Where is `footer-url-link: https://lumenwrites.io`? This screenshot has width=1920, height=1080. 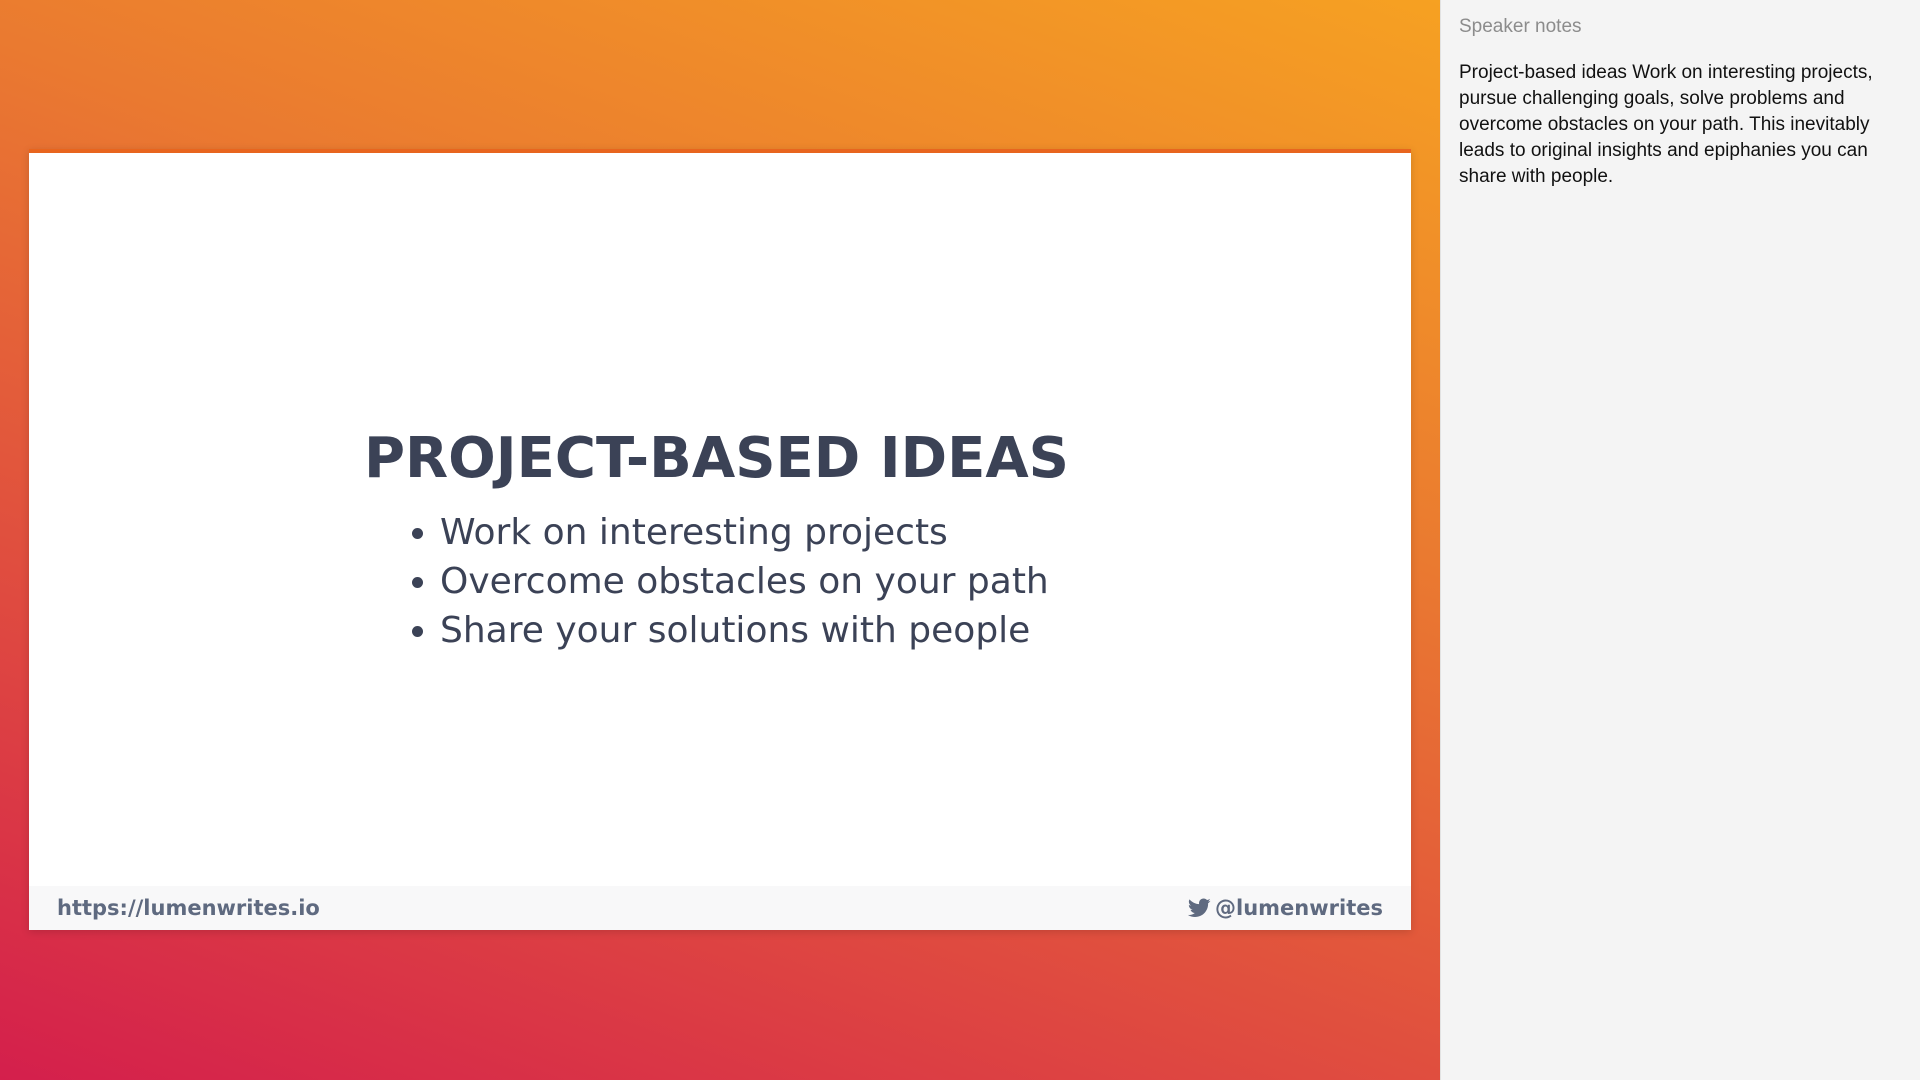
footer-url-link: https://lumenwrites.io is located at coordinates (188, 908).